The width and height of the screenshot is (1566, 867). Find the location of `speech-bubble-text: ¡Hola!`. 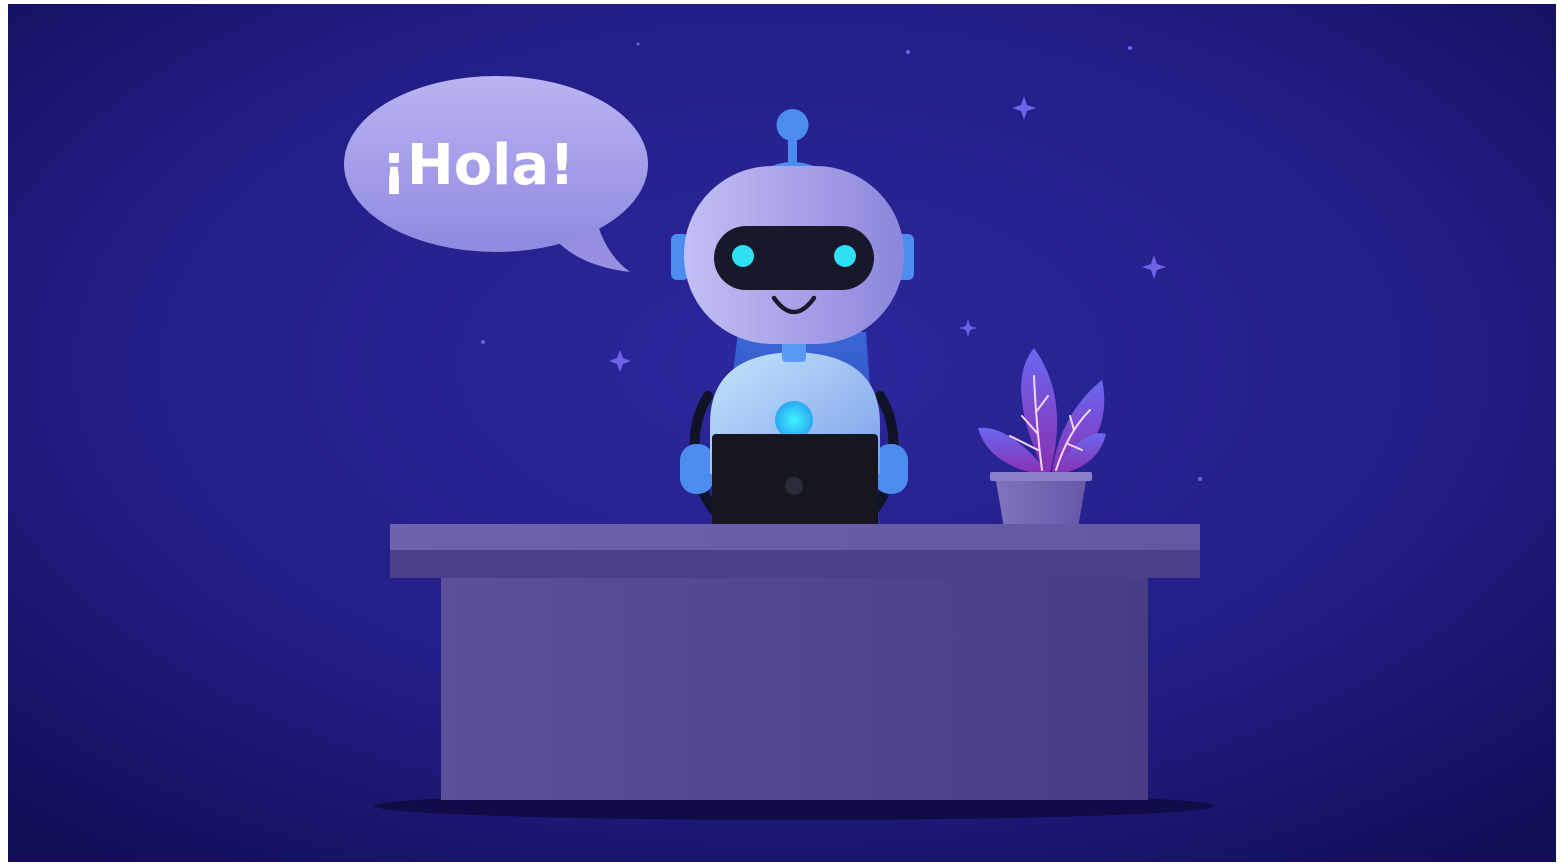

speech-bubble-text: ¡Hola! is located at coordinates (477, 165).